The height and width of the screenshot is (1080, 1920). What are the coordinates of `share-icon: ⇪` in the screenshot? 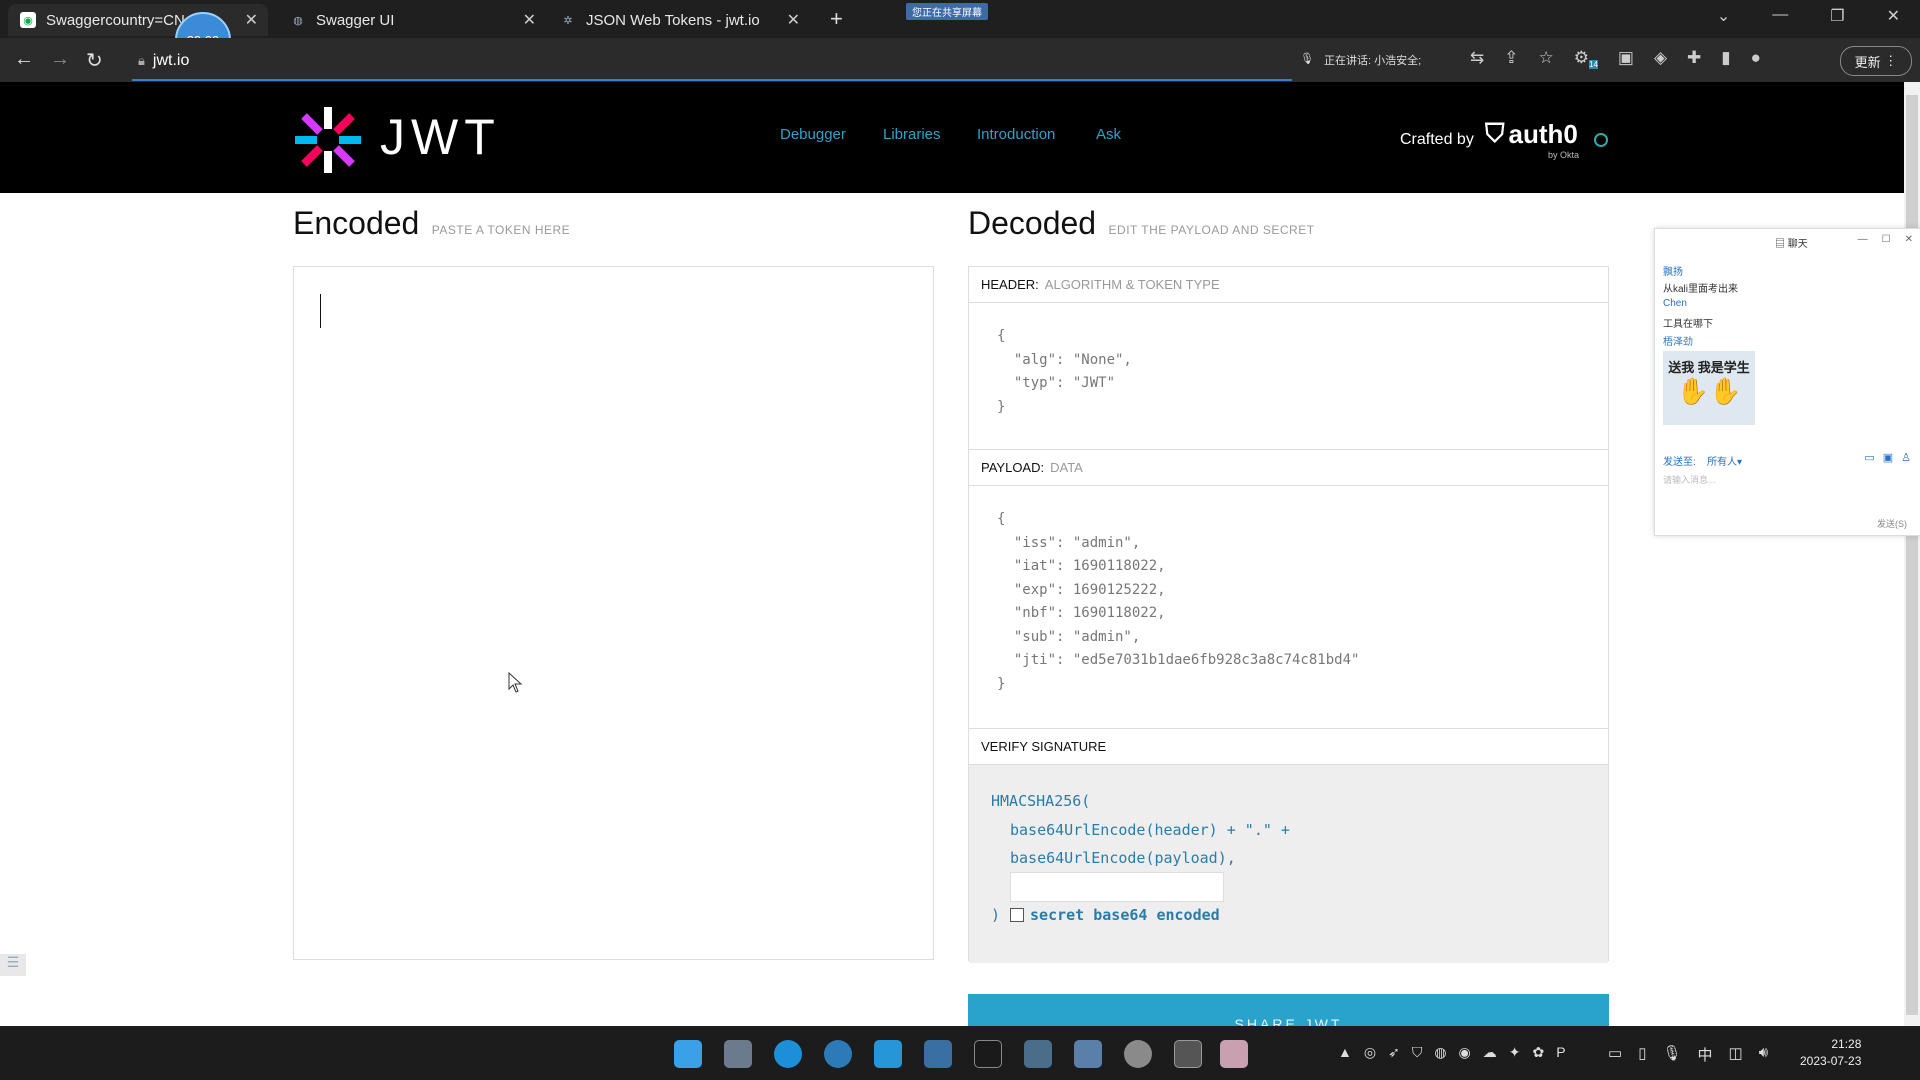 It's located at (1511, 58).